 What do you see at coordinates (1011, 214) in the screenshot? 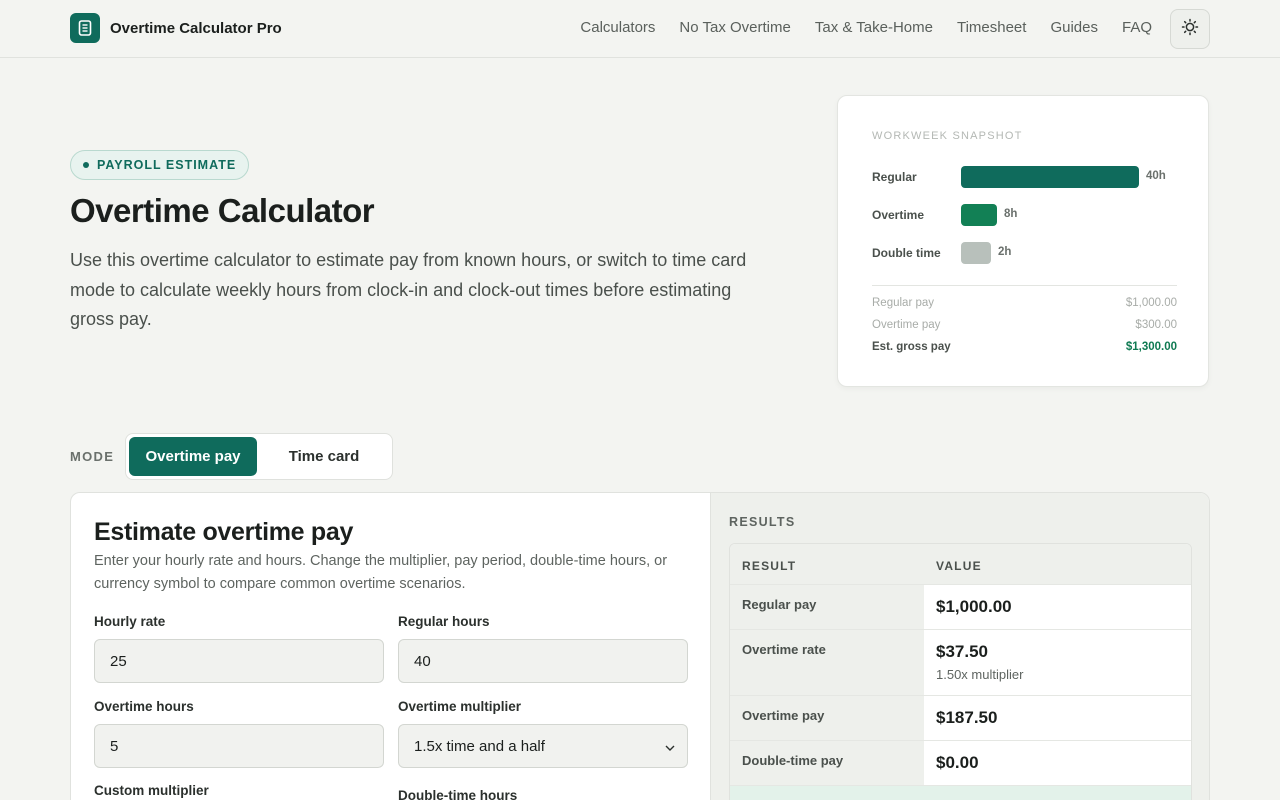
I see `snapshot-value: 8h` at bounding box center [1011, 214].